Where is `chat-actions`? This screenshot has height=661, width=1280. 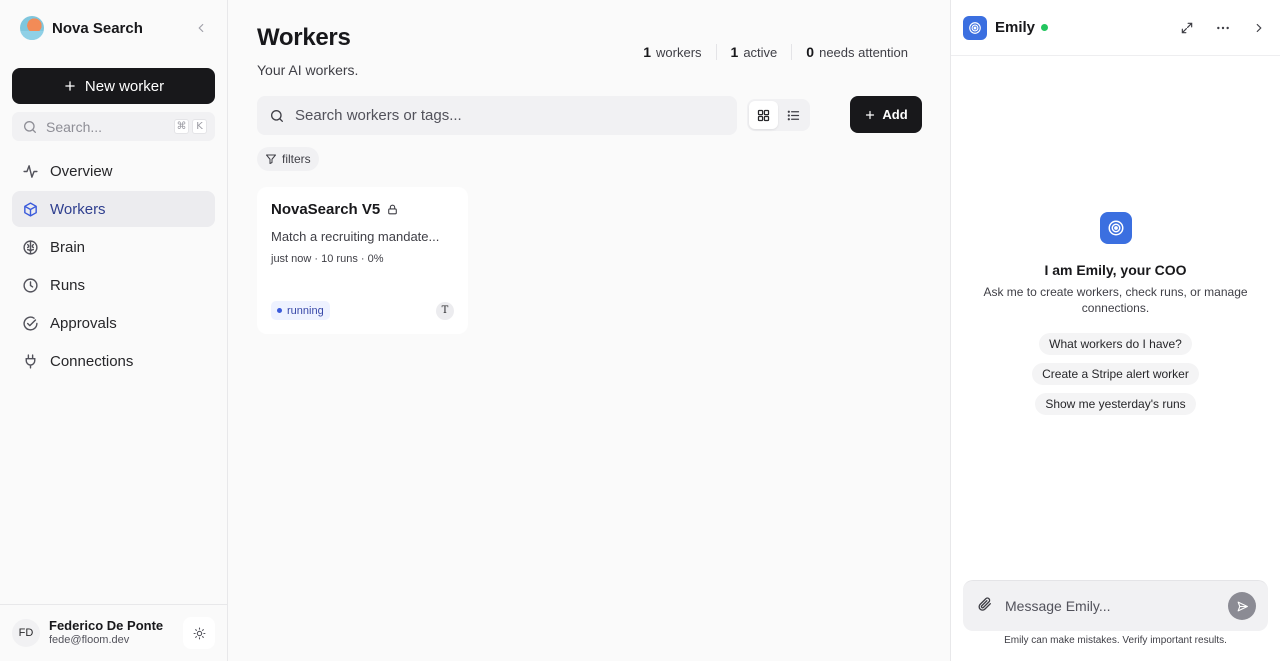
chat-actions is located at coordinates (1223, 28).